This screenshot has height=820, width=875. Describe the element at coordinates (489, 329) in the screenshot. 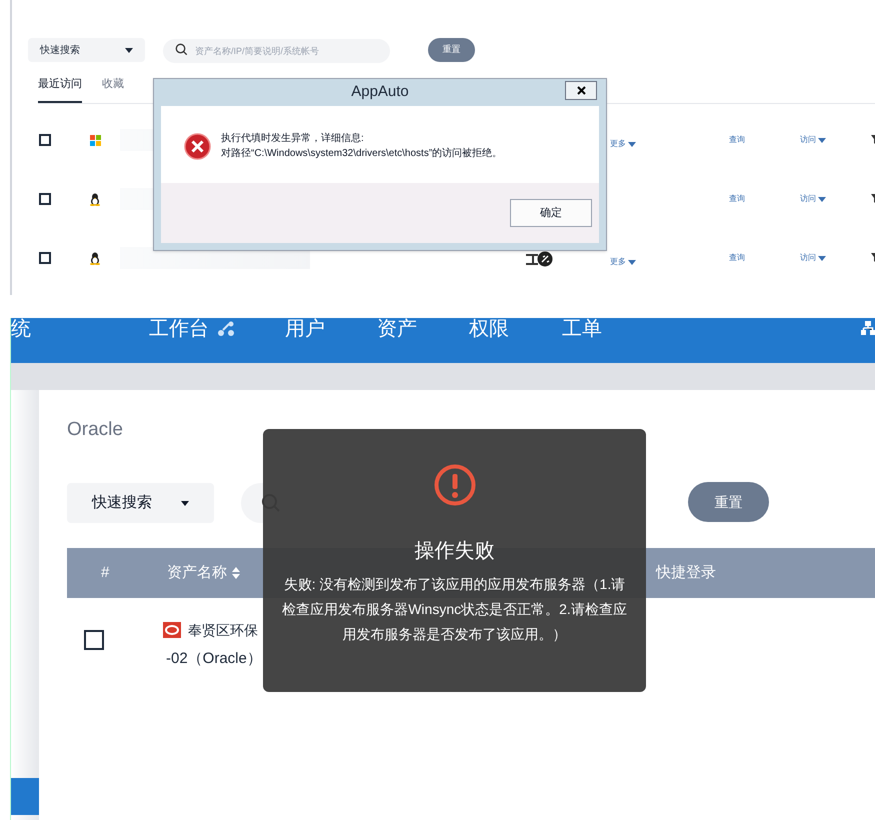

I see `nav-item: 权限` at that location.